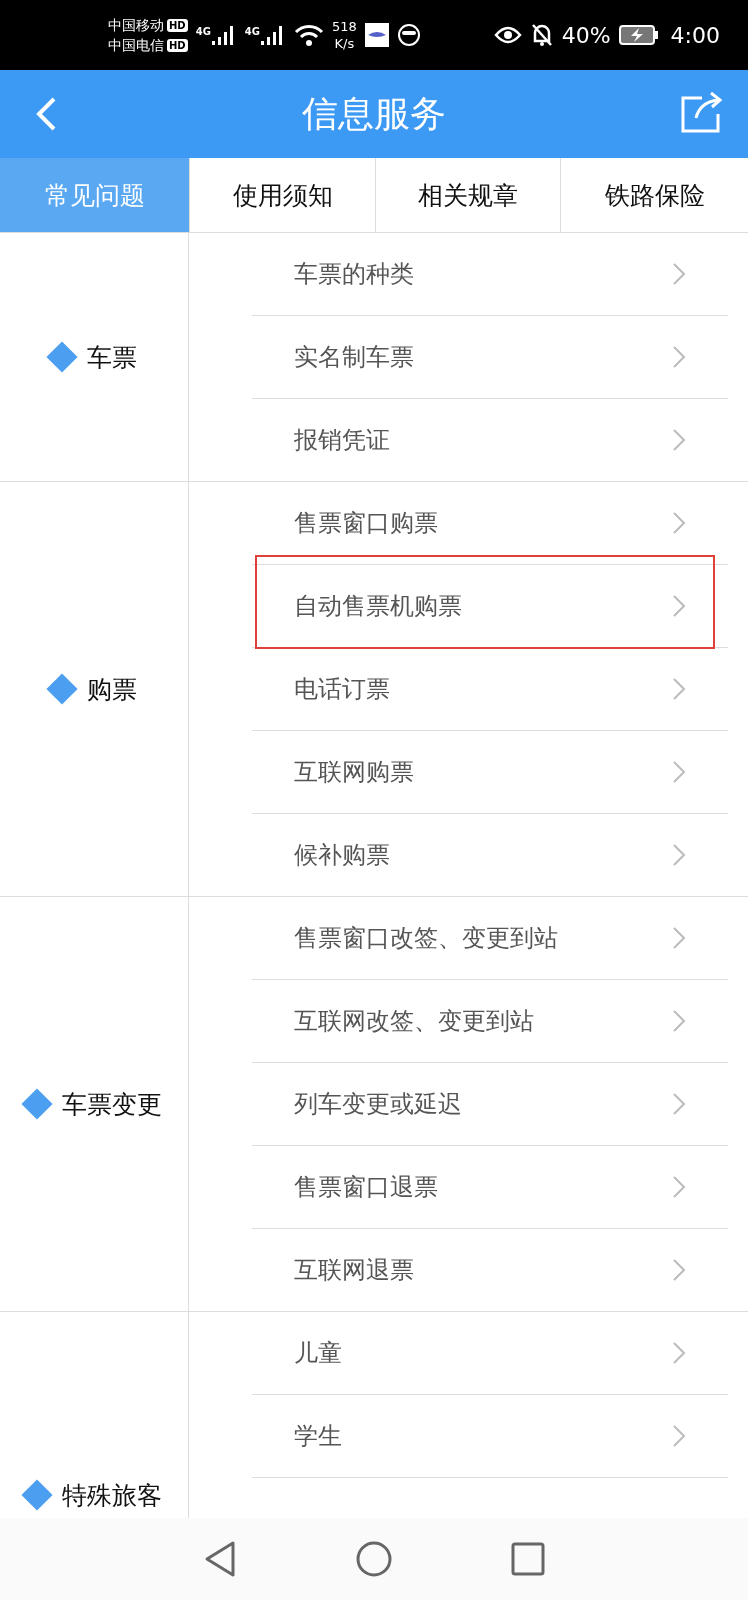 The width and height of the screenshot is (748, 1600). What do you see at coordinates (112, 1495) in the screenshot?
I see `category-label: 特殊旅客` at bounding box center [112, 1495].